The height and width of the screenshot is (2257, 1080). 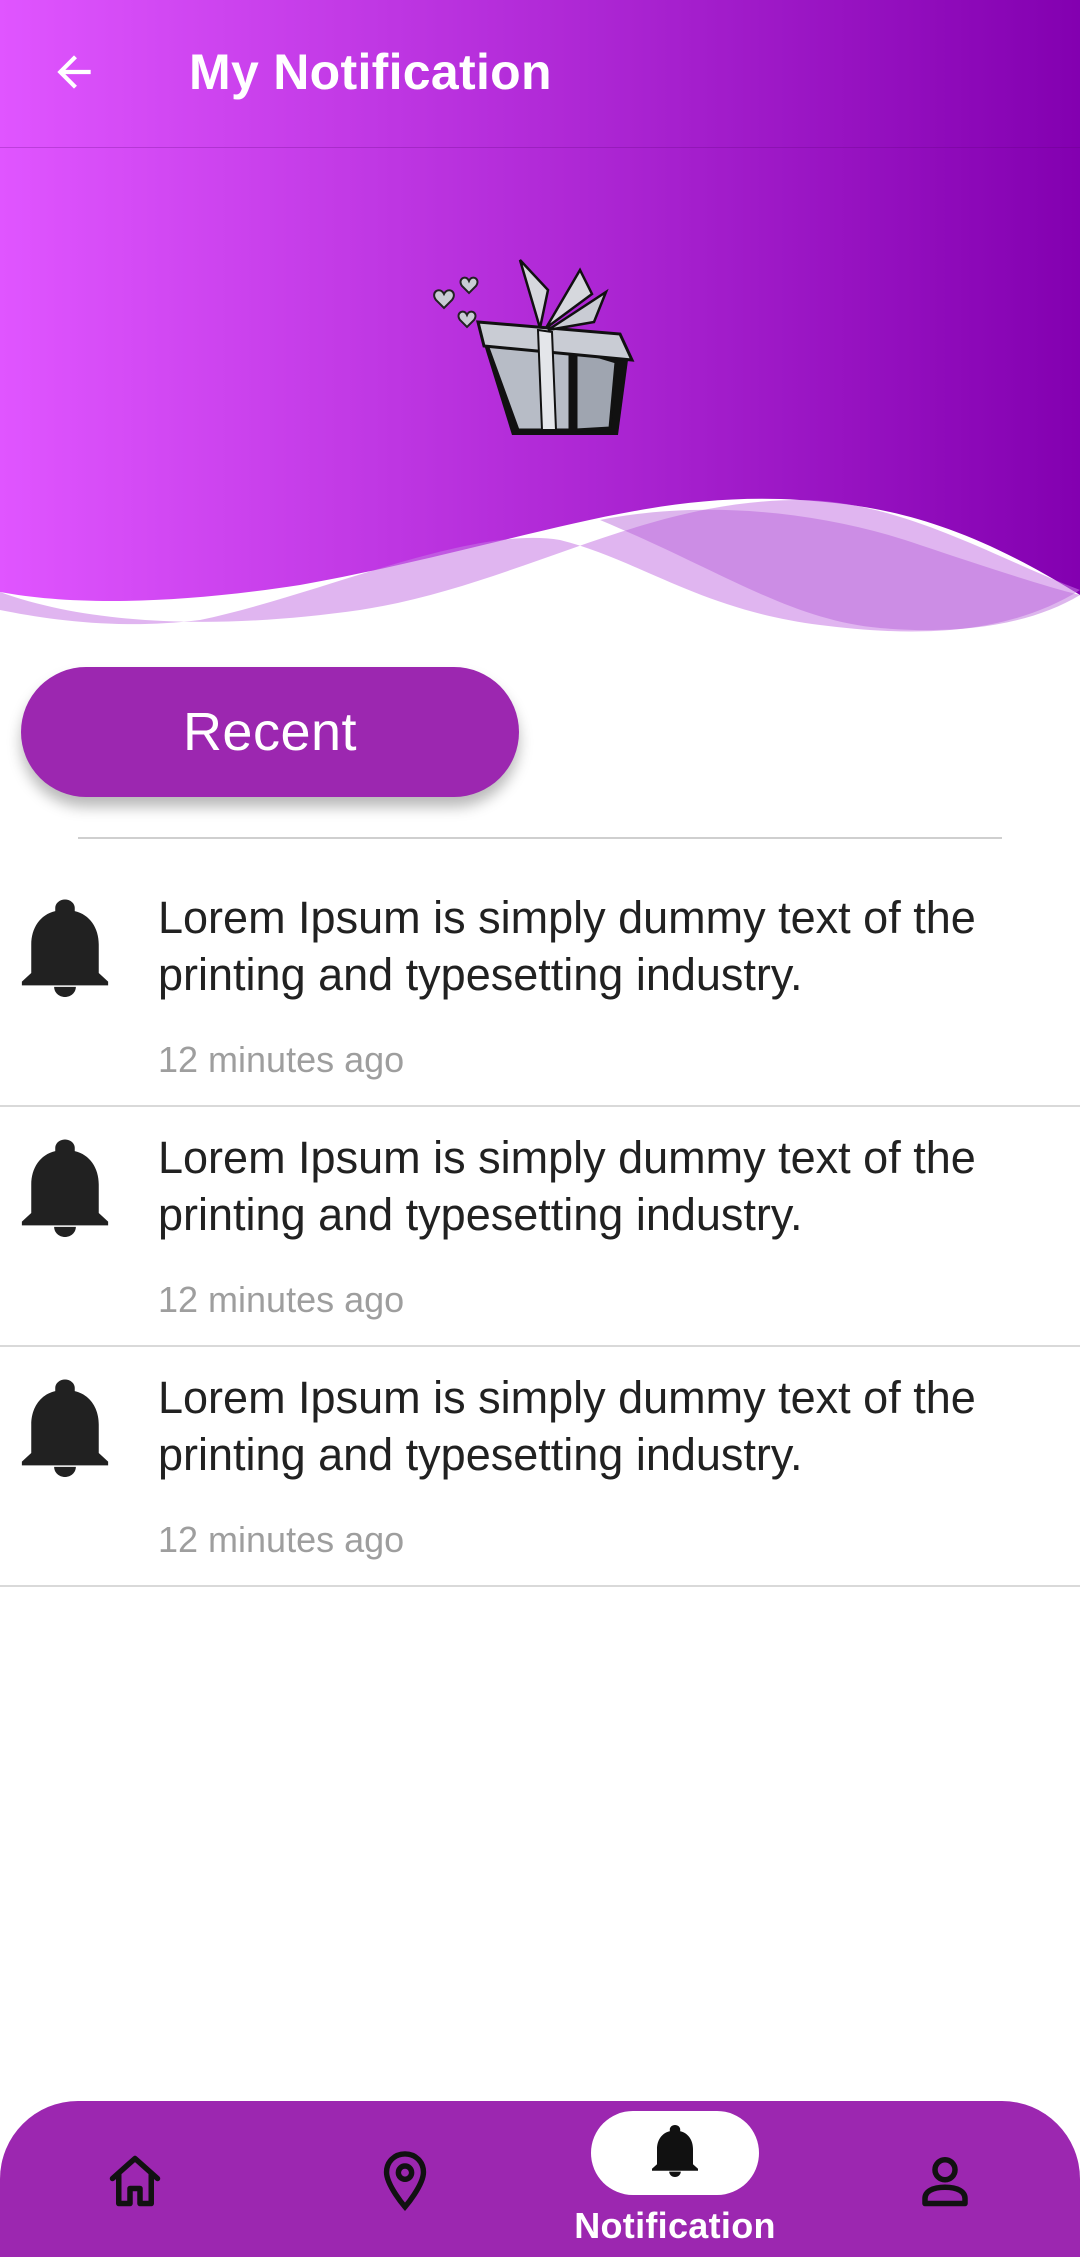 I want to click on nav-location-button, so click(x=405, y=2181).